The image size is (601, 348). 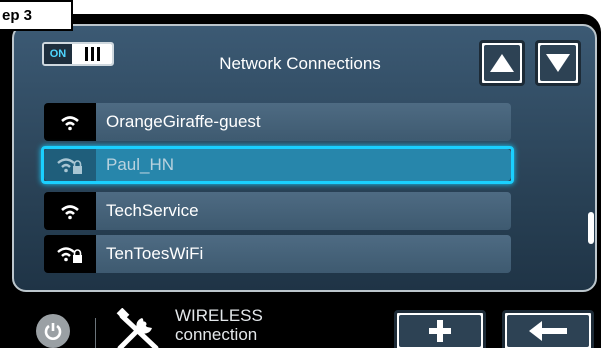 What do you see at coordinates (95, 333) in the screenshot?
I see `divider` at bounding box center [95, 333].